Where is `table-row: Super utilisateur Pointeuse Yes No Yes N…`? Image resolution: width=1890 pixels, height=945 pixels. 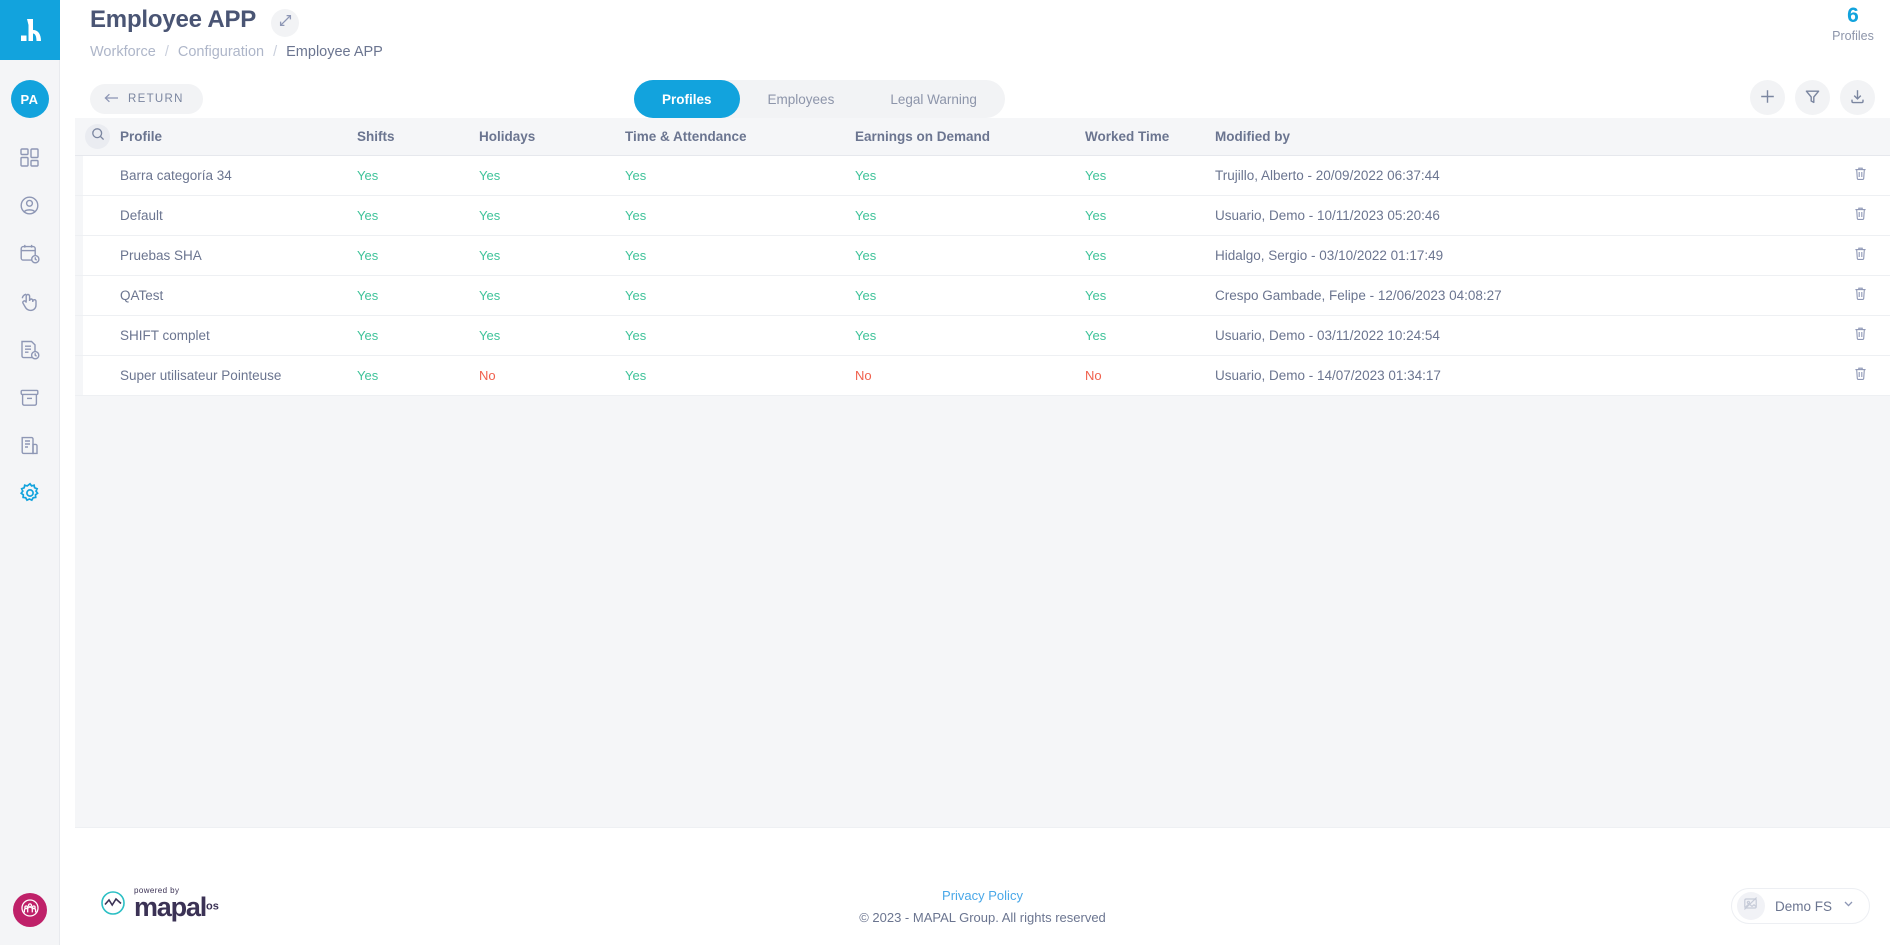
table-row: Super utilisateur Pointeuse Yes No Yes N… is located at coordinates (982, 376).